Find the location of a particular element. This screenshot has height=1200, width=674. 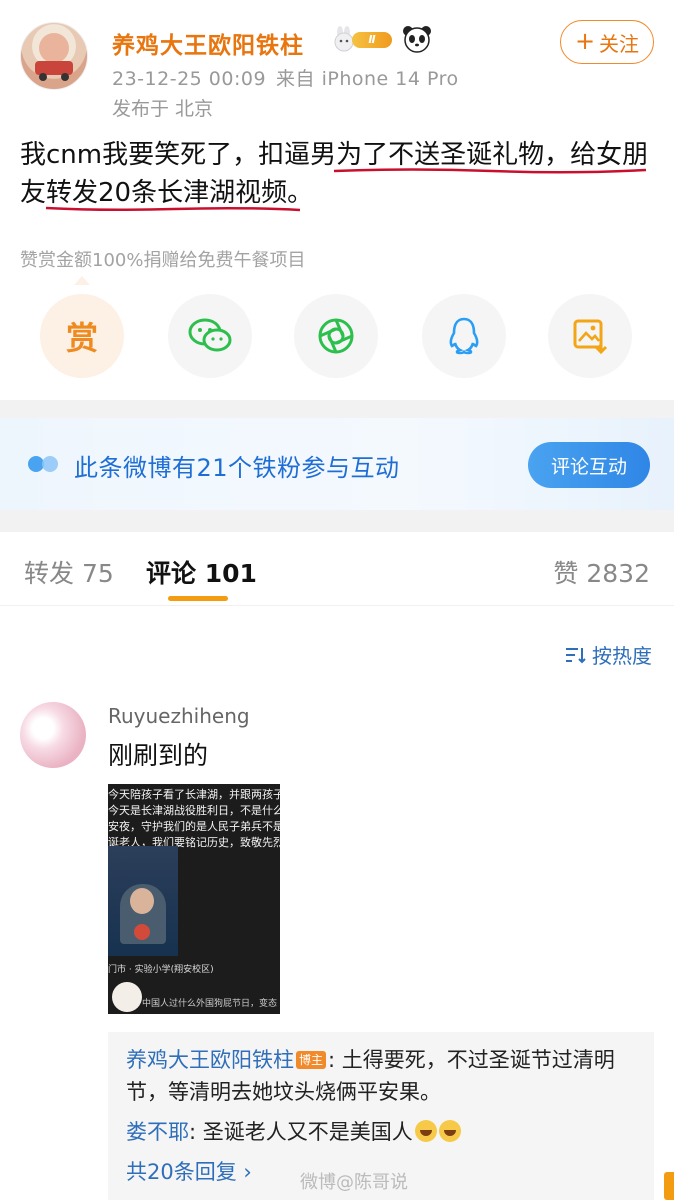

reply-item: 娄不耶: 圣诞老人又不是美国人 is located at coordinates (382, 1132).